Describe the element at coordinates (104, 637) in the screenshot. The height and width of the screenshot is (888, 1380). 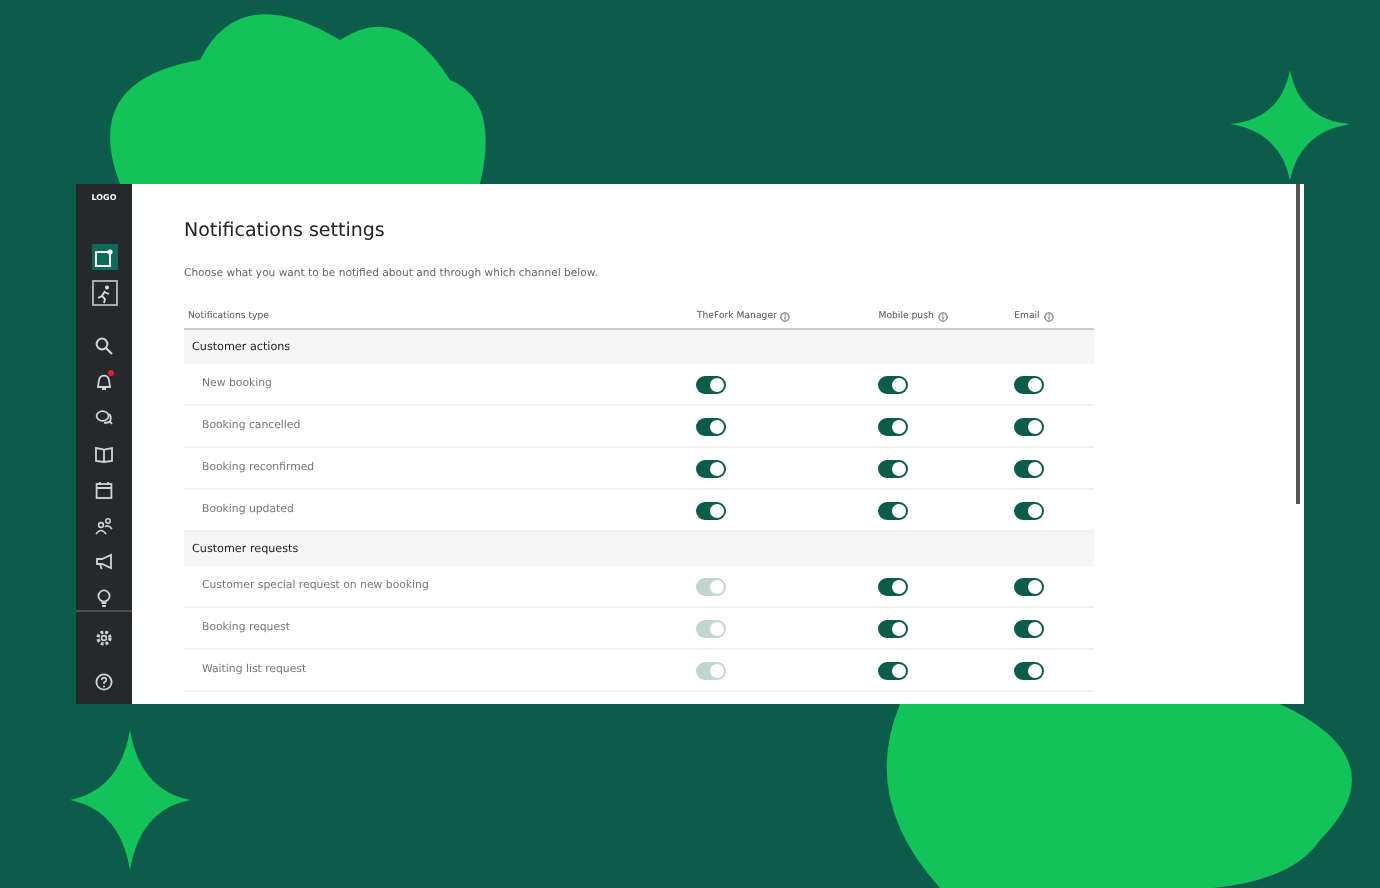
I see `settings-icon` at that location.